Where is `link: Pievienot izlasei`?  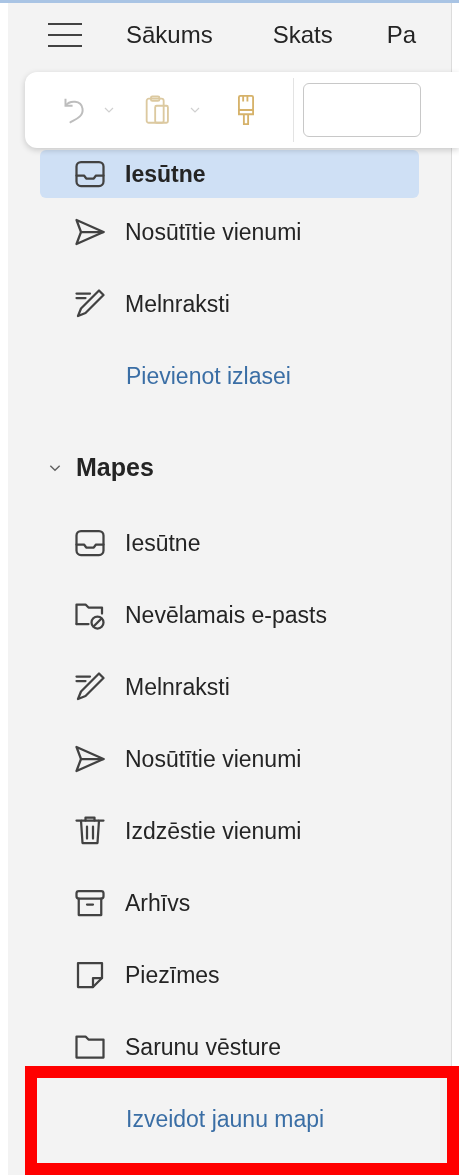 link: Pievienot izlasei is located at coordinates (208, 376).